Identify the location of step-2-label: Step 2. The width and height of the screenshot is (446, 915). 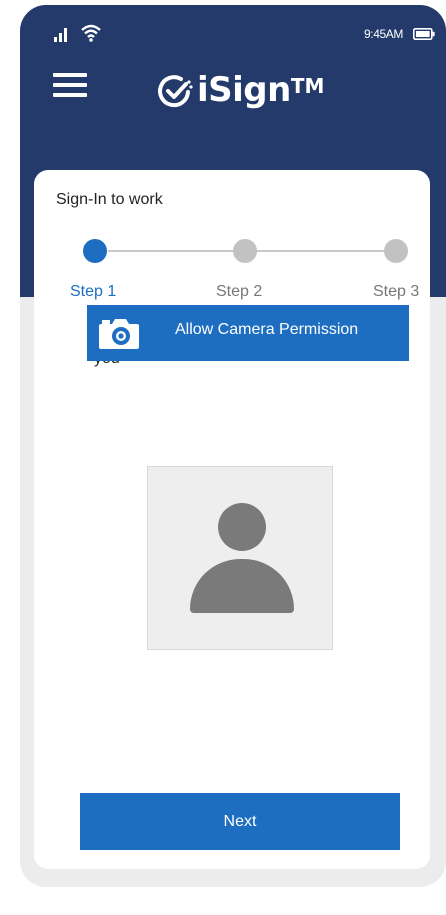
(239, 292).